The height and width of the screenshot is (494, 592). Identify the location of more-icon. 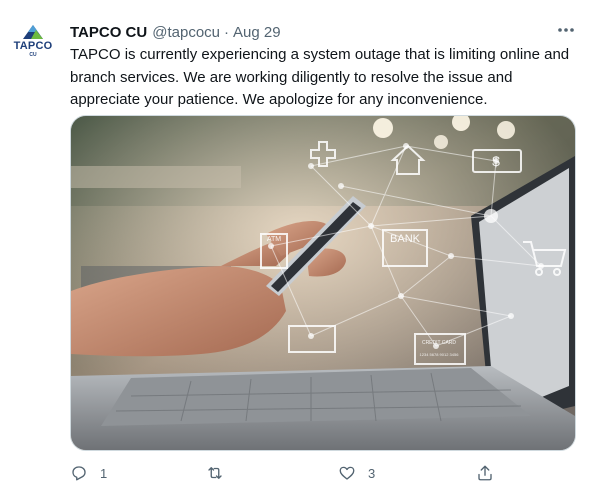
(566, 30).